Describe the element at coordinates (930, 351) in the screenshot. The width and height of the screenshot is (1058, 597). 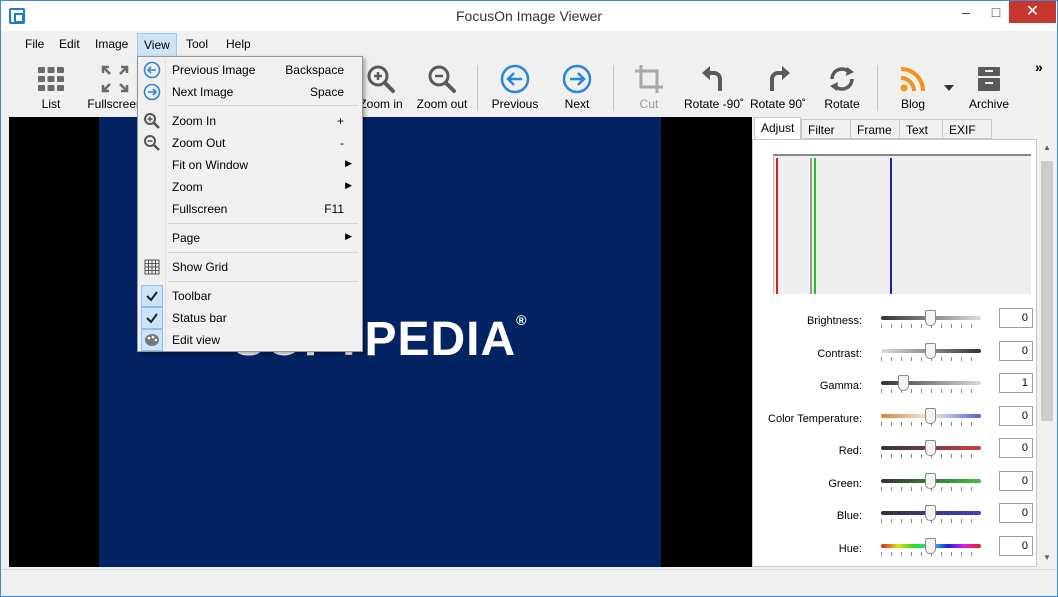
I see `contrast-slider-thumb` at that location.